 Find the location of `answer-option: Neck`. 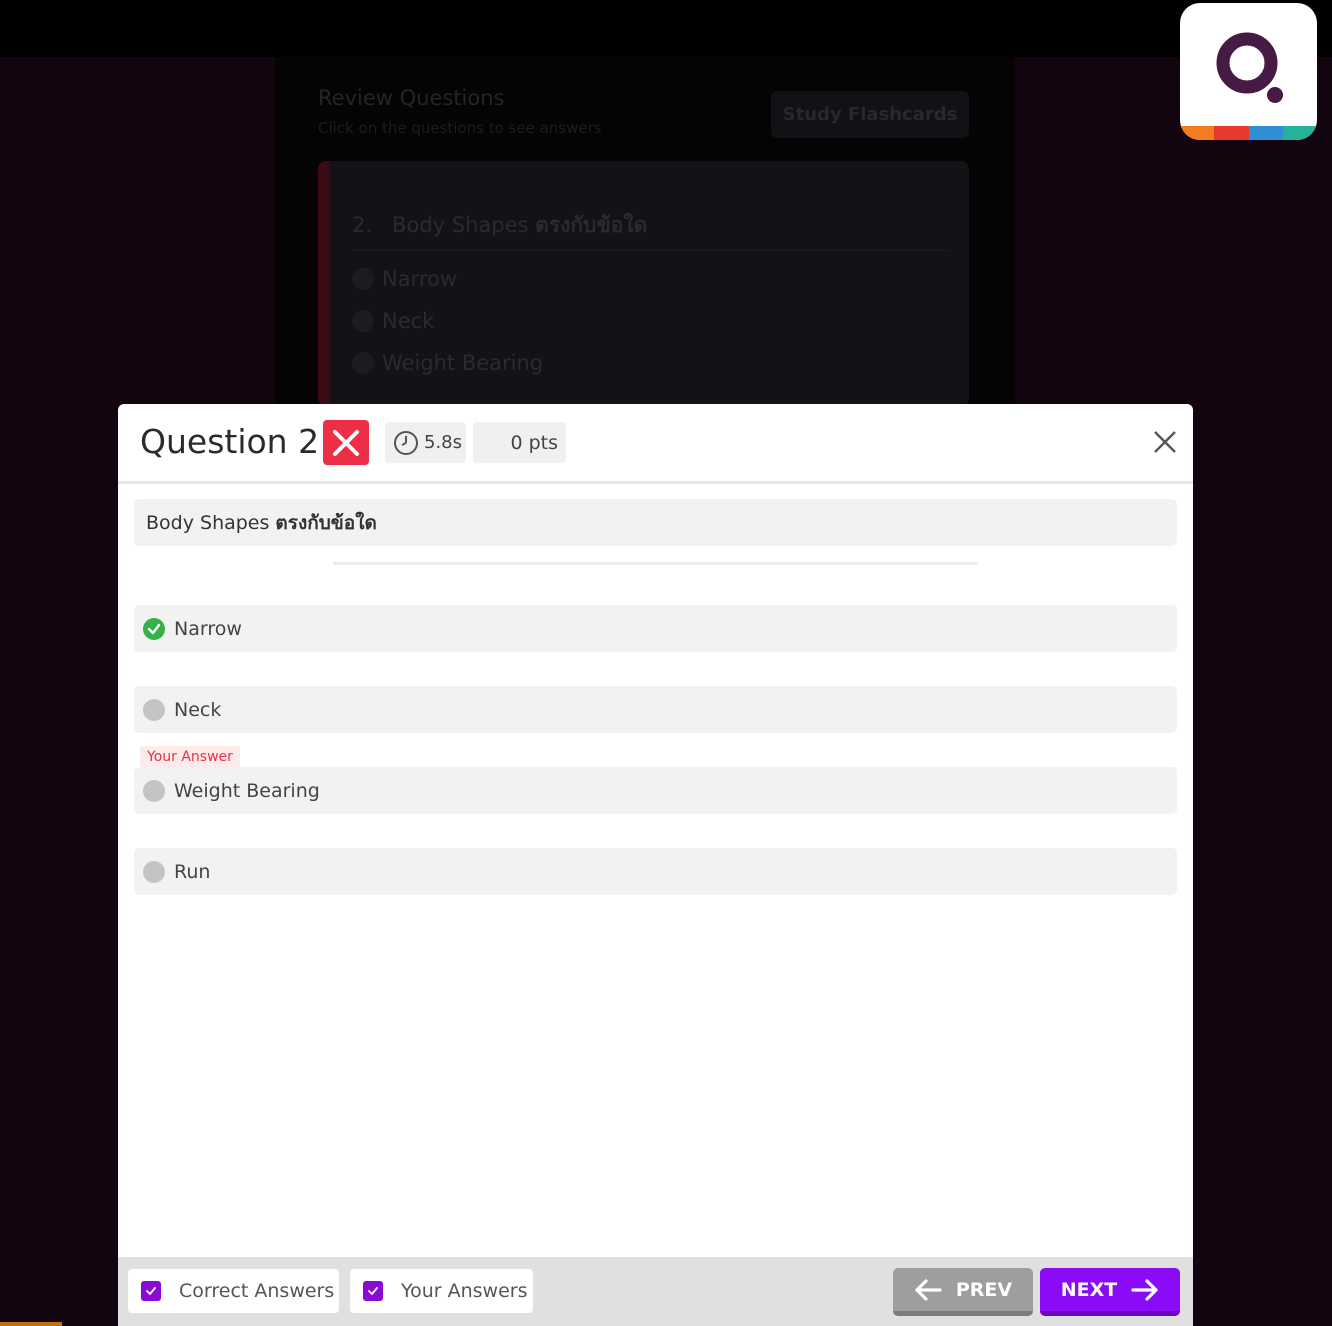

answer-option: Neck is located at coordinates (655, 709).